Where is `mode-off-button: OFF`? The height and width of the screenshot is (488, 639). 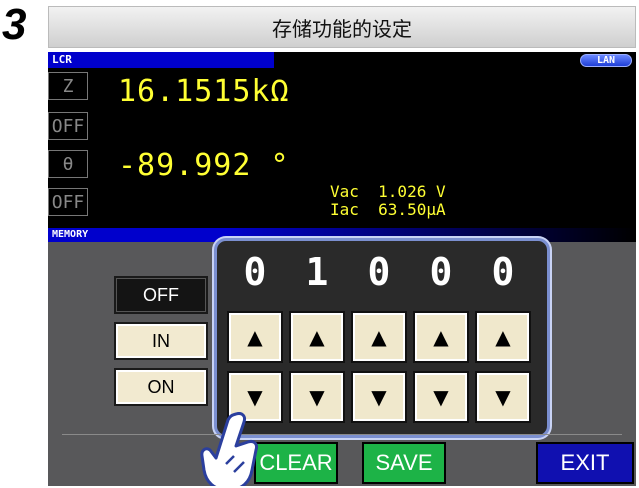
mode-off-button: OFF is located at coordinates (161, 295).